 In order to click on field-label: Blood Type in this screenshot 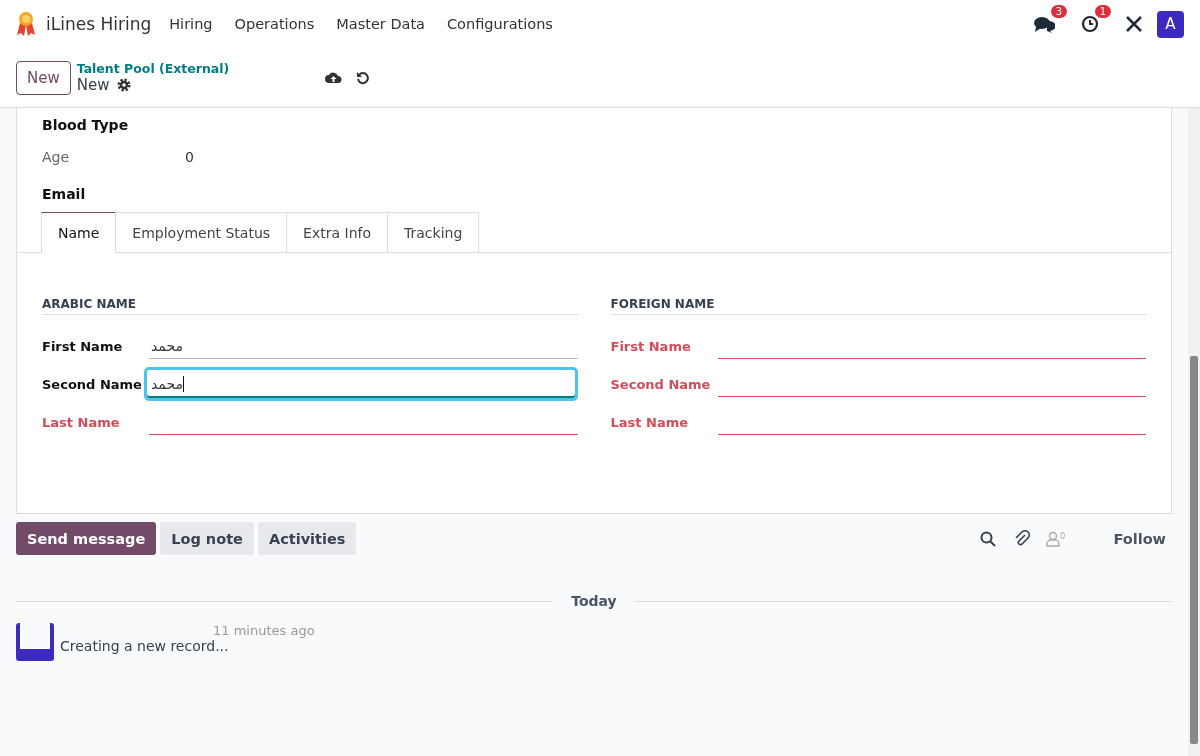, I will do `click(86, 125)`.